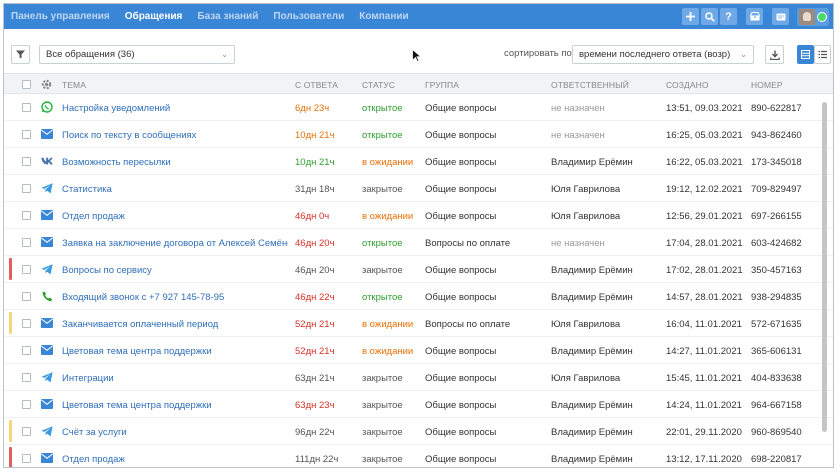 This screenshot has width=840, height=473. Describe the element at coordinates (687, 85) in the screenshot. I see `column-header-created: СОЗДАНО` at that location.